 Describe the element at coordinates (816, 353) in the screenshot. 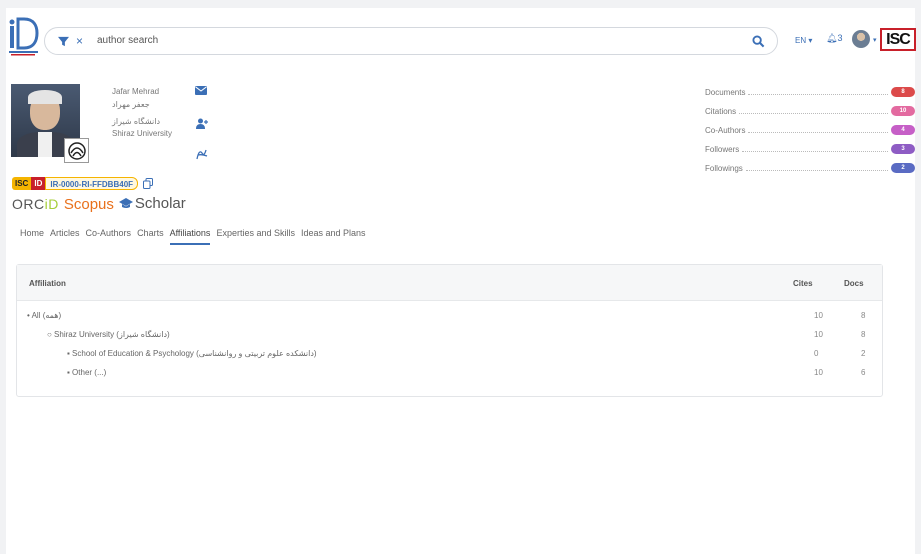

I see `cites-value: 0` at that location.